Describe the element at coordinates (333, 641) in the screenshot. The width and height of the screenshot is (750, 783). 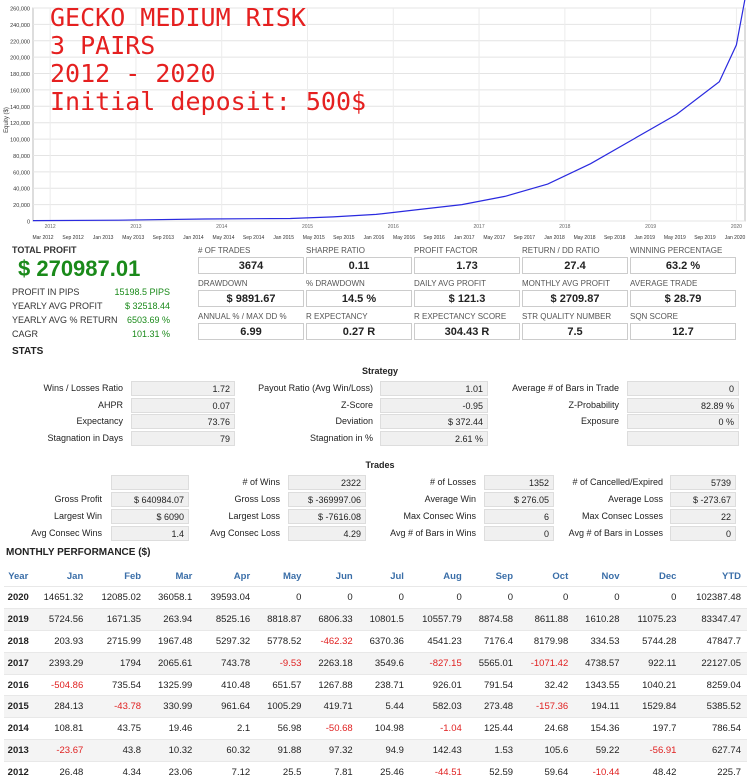
I see `value-cell: -462.32` at that location.